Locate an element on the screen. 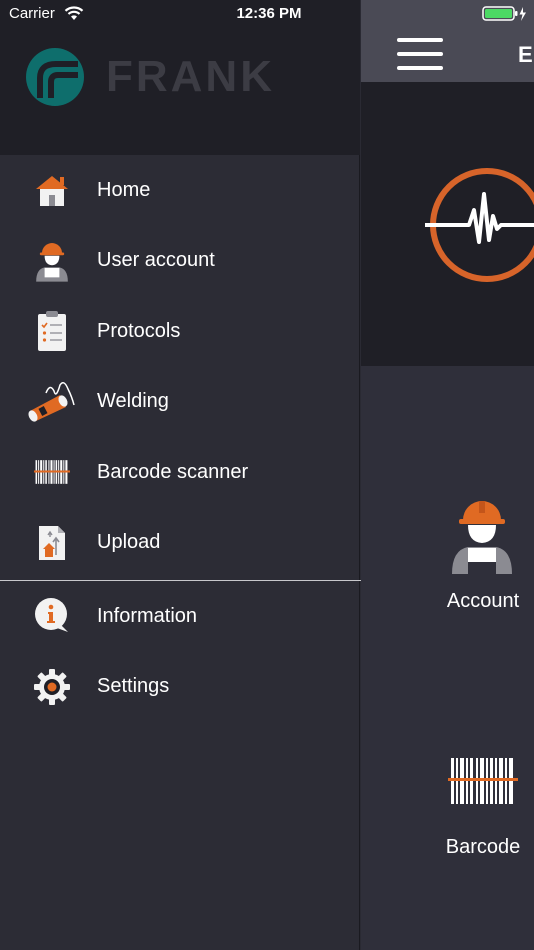 Image resolution: width=534 pixels, height=950 pixels. menu-label-upload: Upload is located at coordinates (129, 542).